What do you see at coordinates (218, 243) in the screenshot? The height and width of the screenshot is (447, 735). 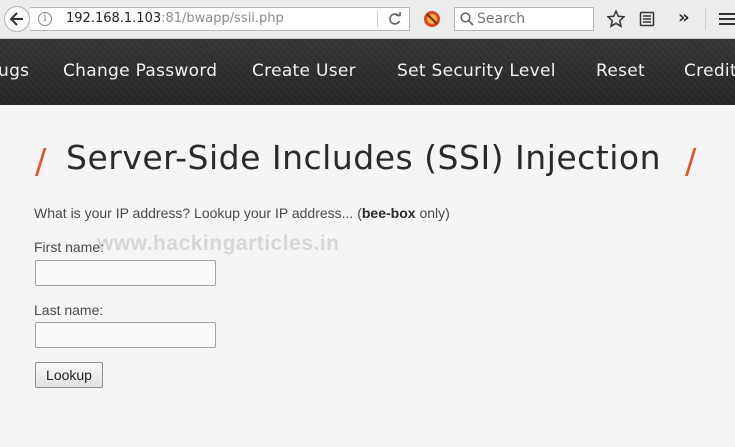 I see `watermark: www.hackingarticles.in` at bounding box center [218, 243].